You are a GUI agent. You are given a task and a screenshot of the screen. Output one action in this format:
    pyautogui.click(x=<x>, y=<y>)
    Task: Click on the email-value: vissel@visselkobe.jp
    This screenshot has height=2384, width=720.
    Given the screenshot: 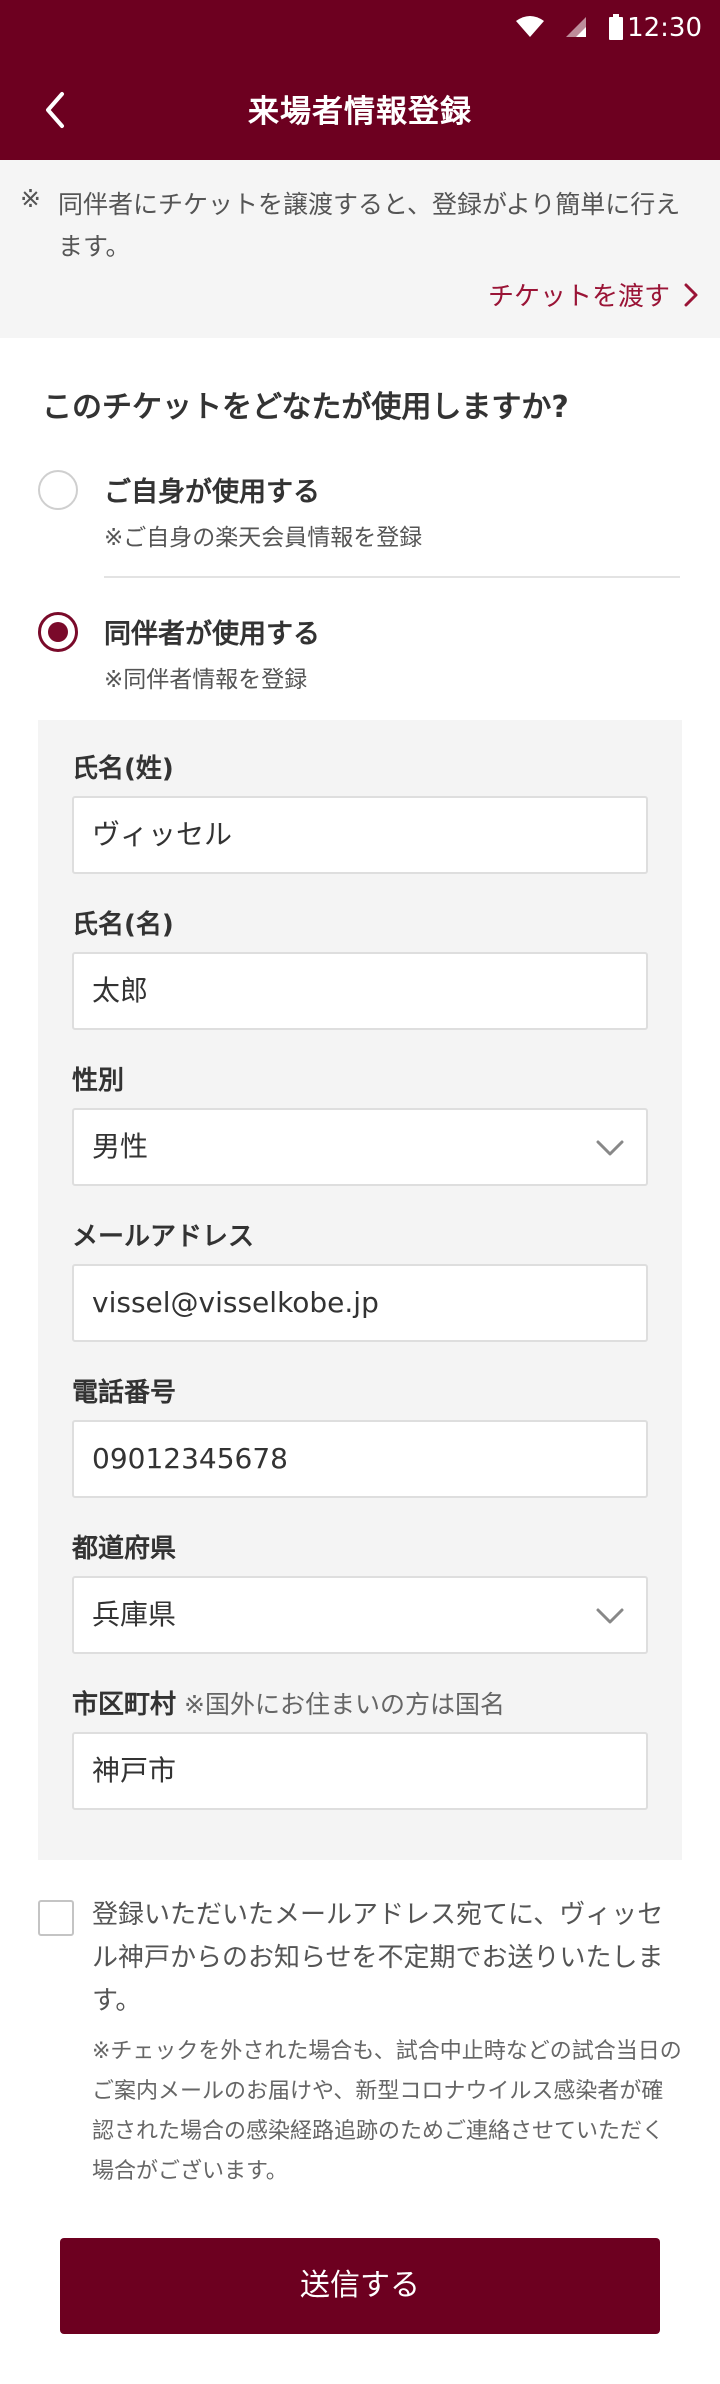 What is the action you would take?
    pyautogui.click(x=235, y=1302)
    